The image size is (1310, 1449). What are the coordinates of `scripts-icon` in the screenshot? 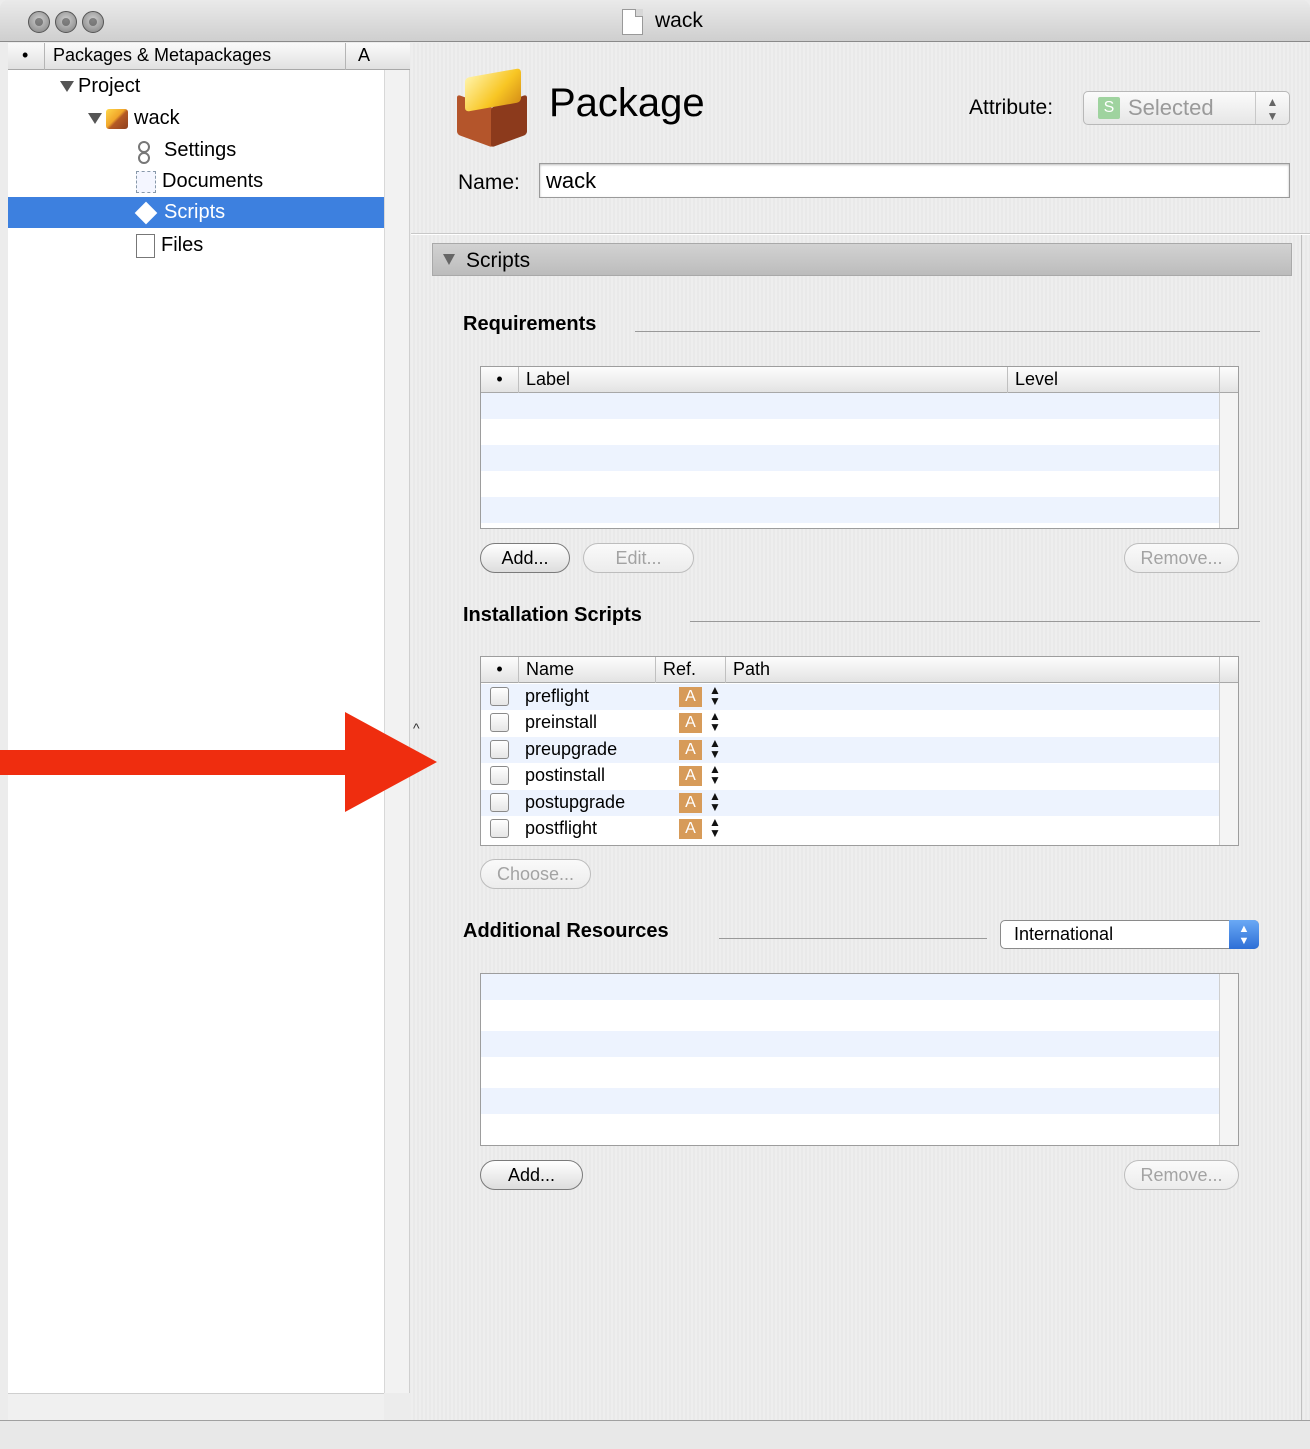 It's located at (147, 213).